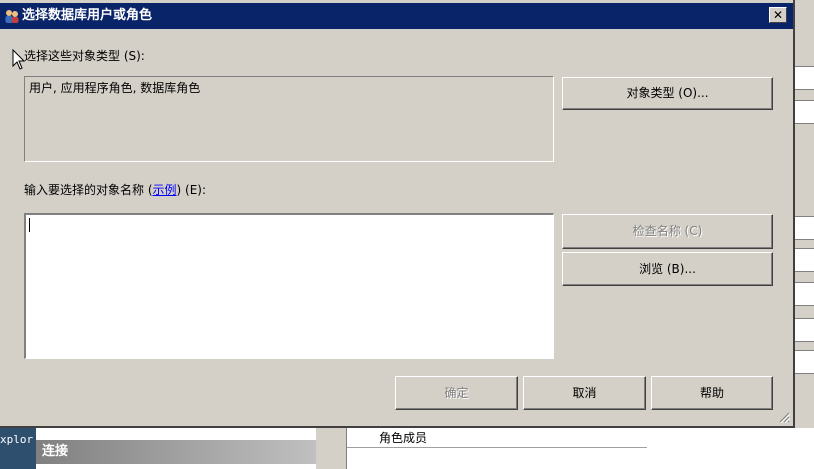 The height and width of the screenshot is (469, 814). I want to click on examples-link: 示例, so click(165, 190).